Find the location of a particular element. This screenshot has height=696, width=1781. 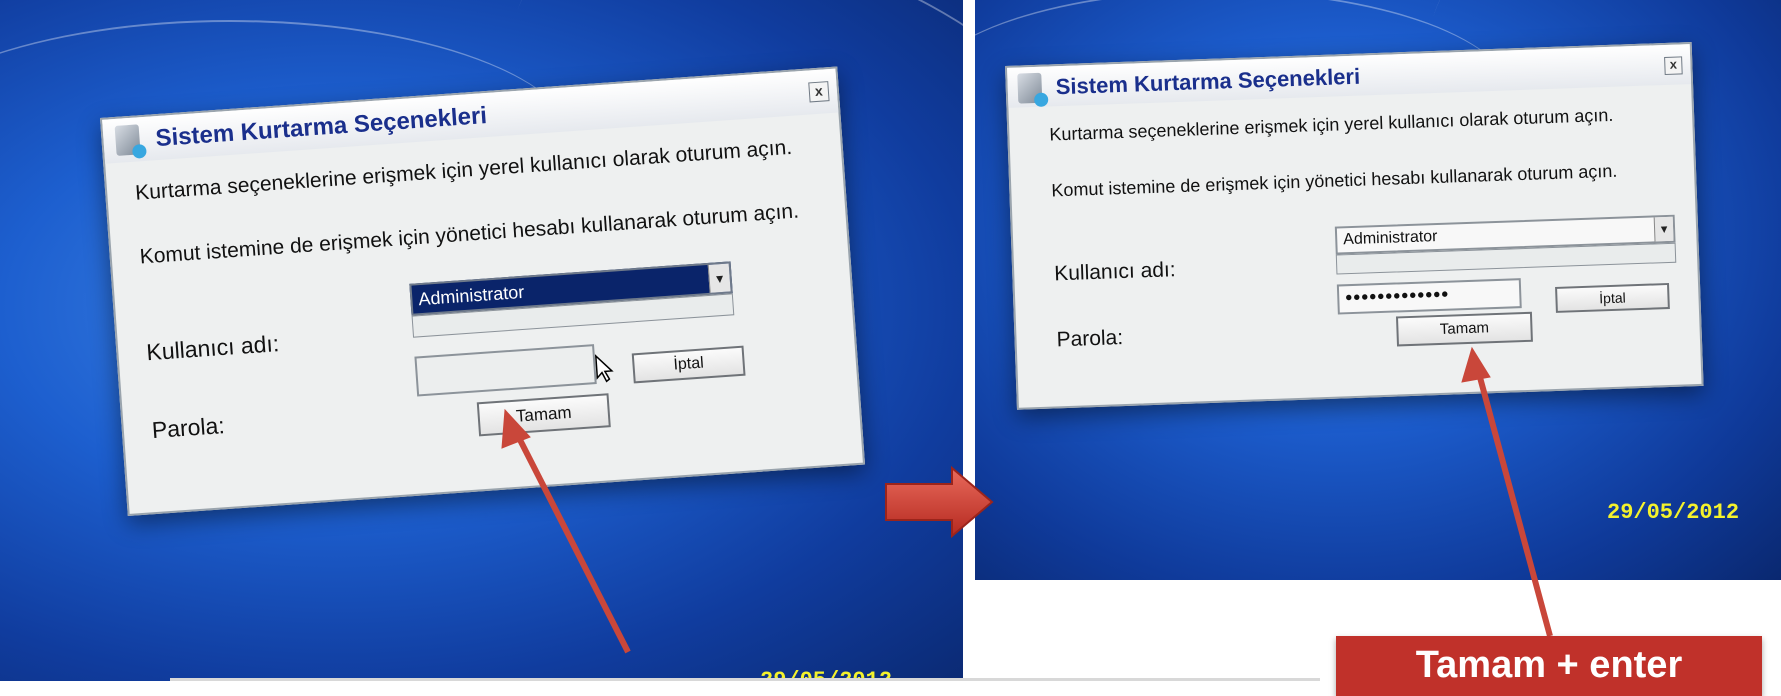

right-arrow-icon is located at coordinates (939, 502).